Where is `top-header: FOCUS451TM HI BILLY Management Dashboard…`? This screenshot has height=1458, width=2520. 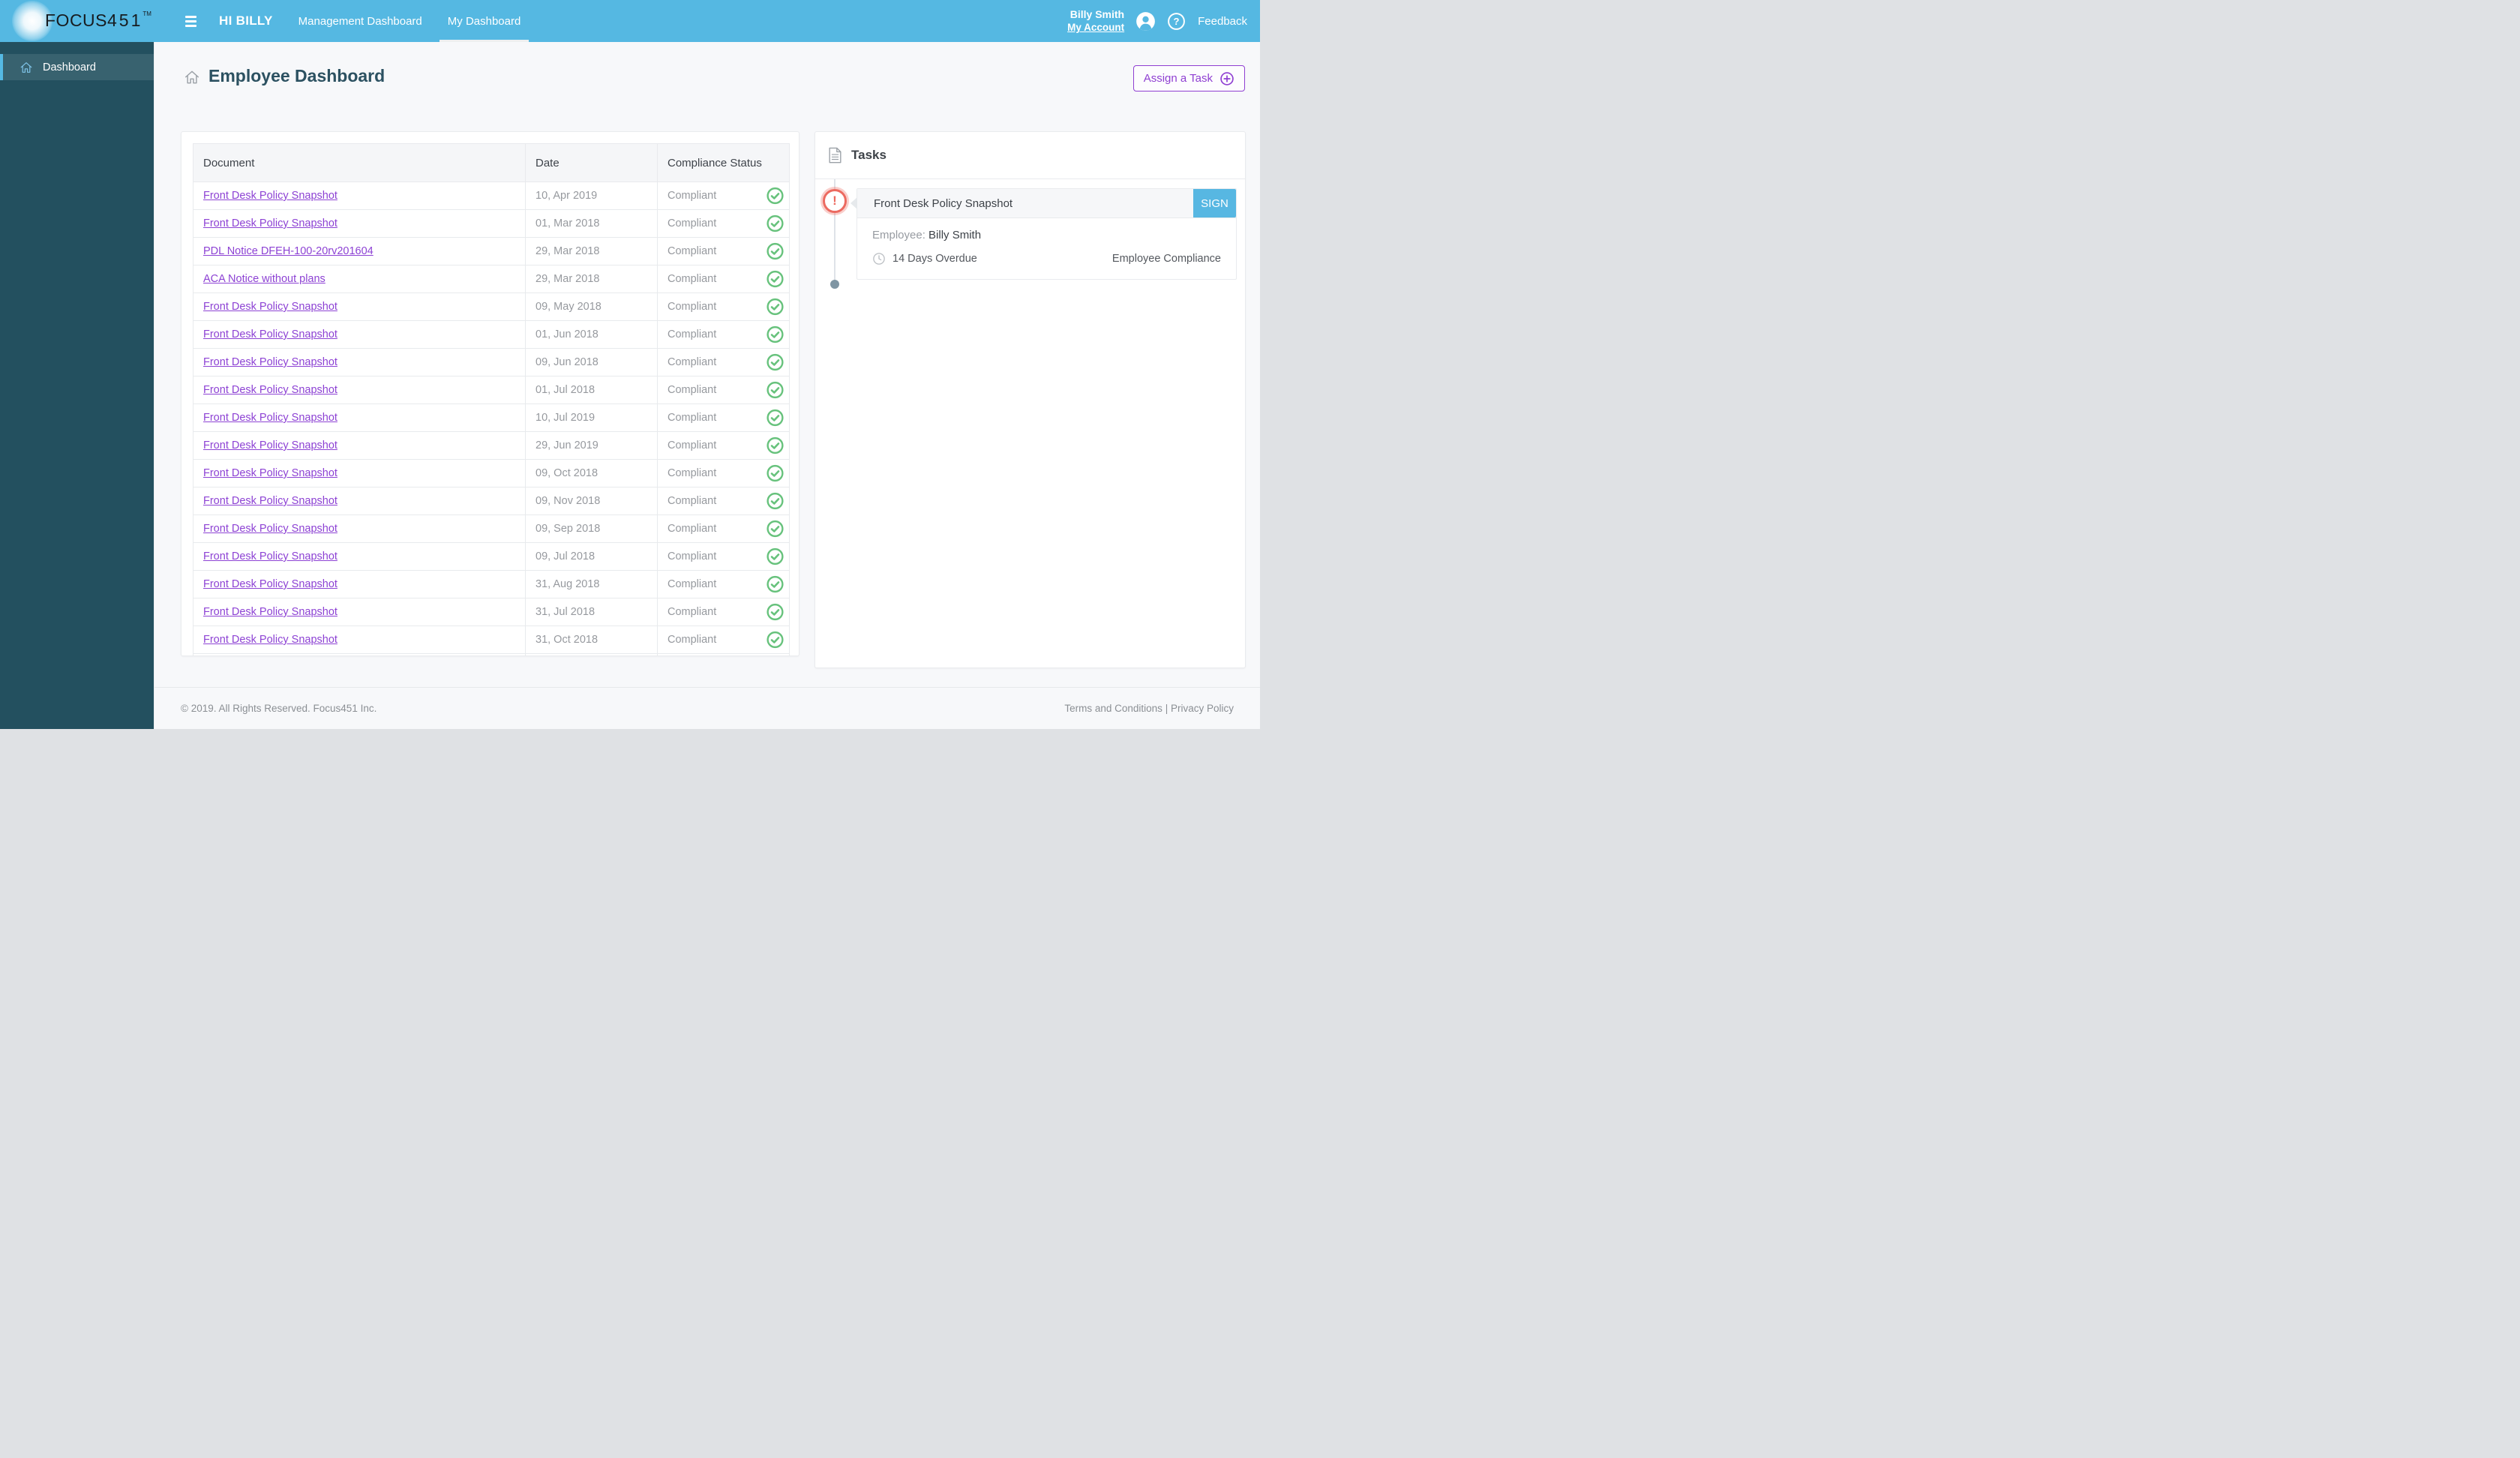
top-header: FOCUS451TM HI BILLY Management Dashboard… is located at coordinates (630, 21).